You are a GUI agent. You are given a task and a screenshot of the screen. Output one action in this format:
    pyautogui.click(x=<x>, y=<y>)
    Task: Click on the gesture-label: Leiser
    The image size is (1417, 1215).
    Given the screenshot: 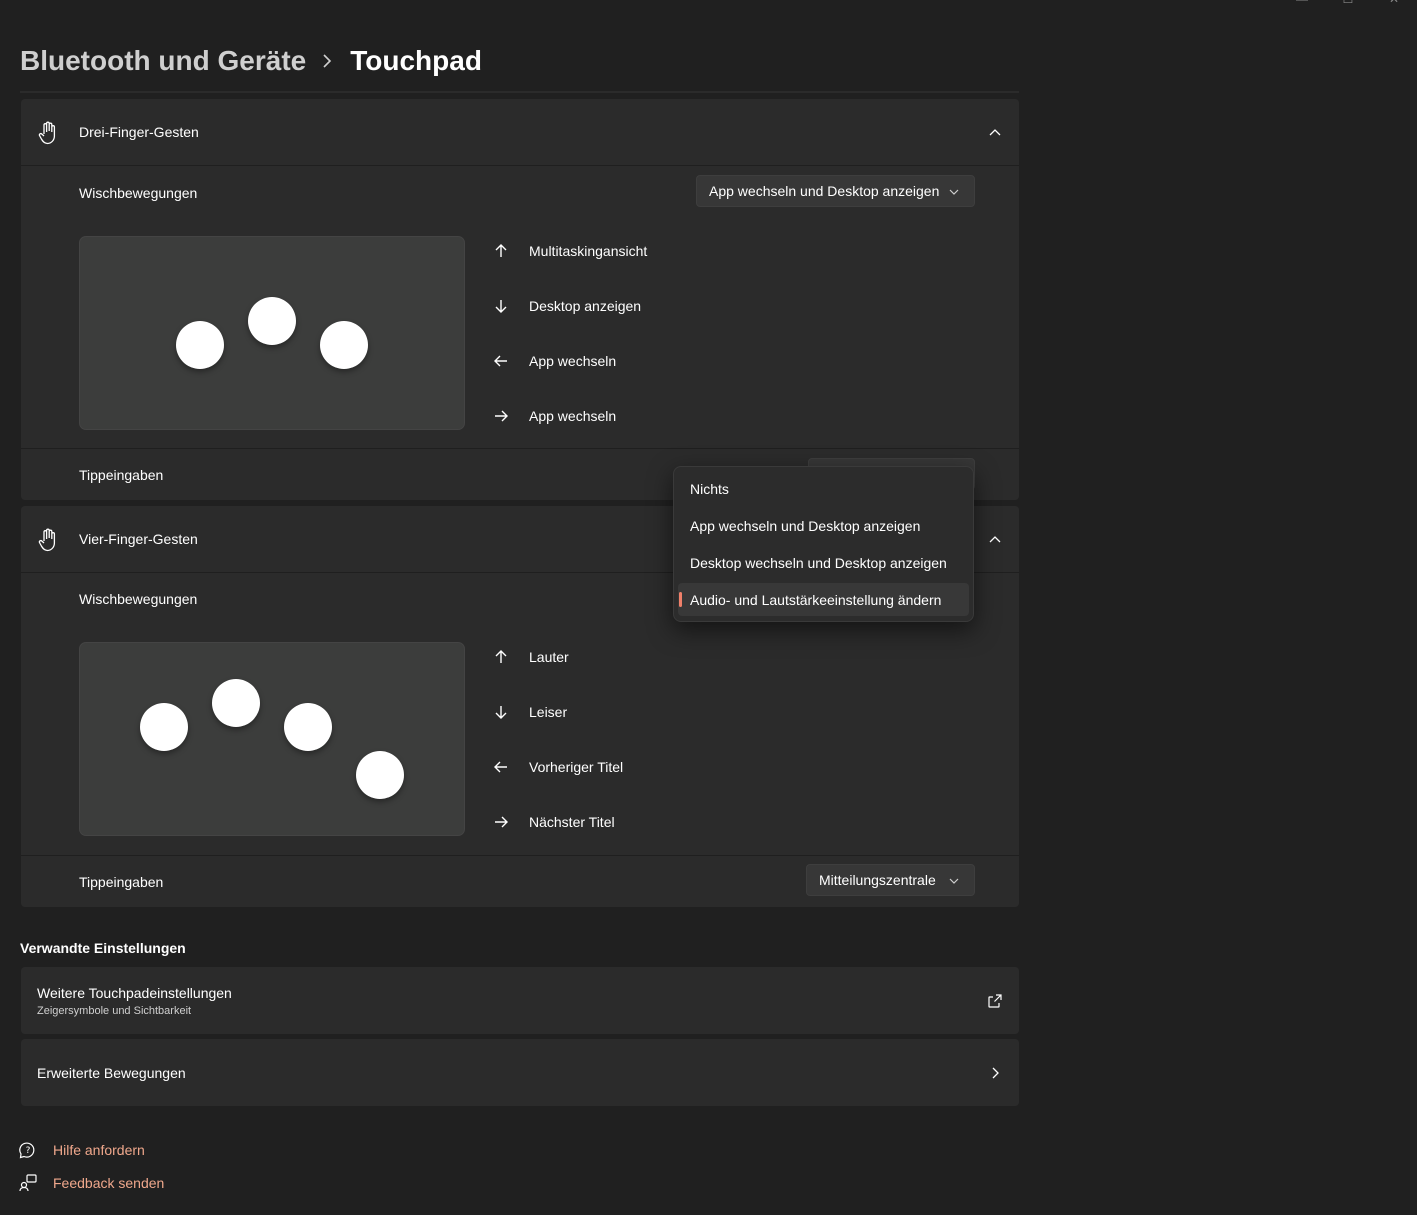 What is the action you would take?
    pyautogui.click(x=548, y=712)
    